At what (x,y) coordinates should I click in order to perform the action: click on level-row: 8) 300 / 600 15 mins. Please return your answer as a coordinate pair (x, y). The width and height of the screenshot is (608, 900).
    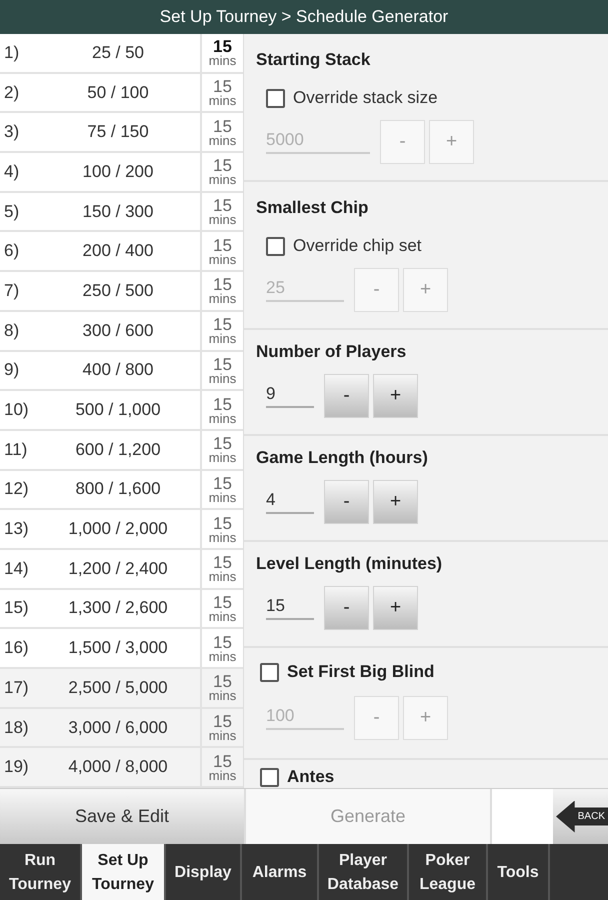
    Looking at the image, I should click on (121, 332).